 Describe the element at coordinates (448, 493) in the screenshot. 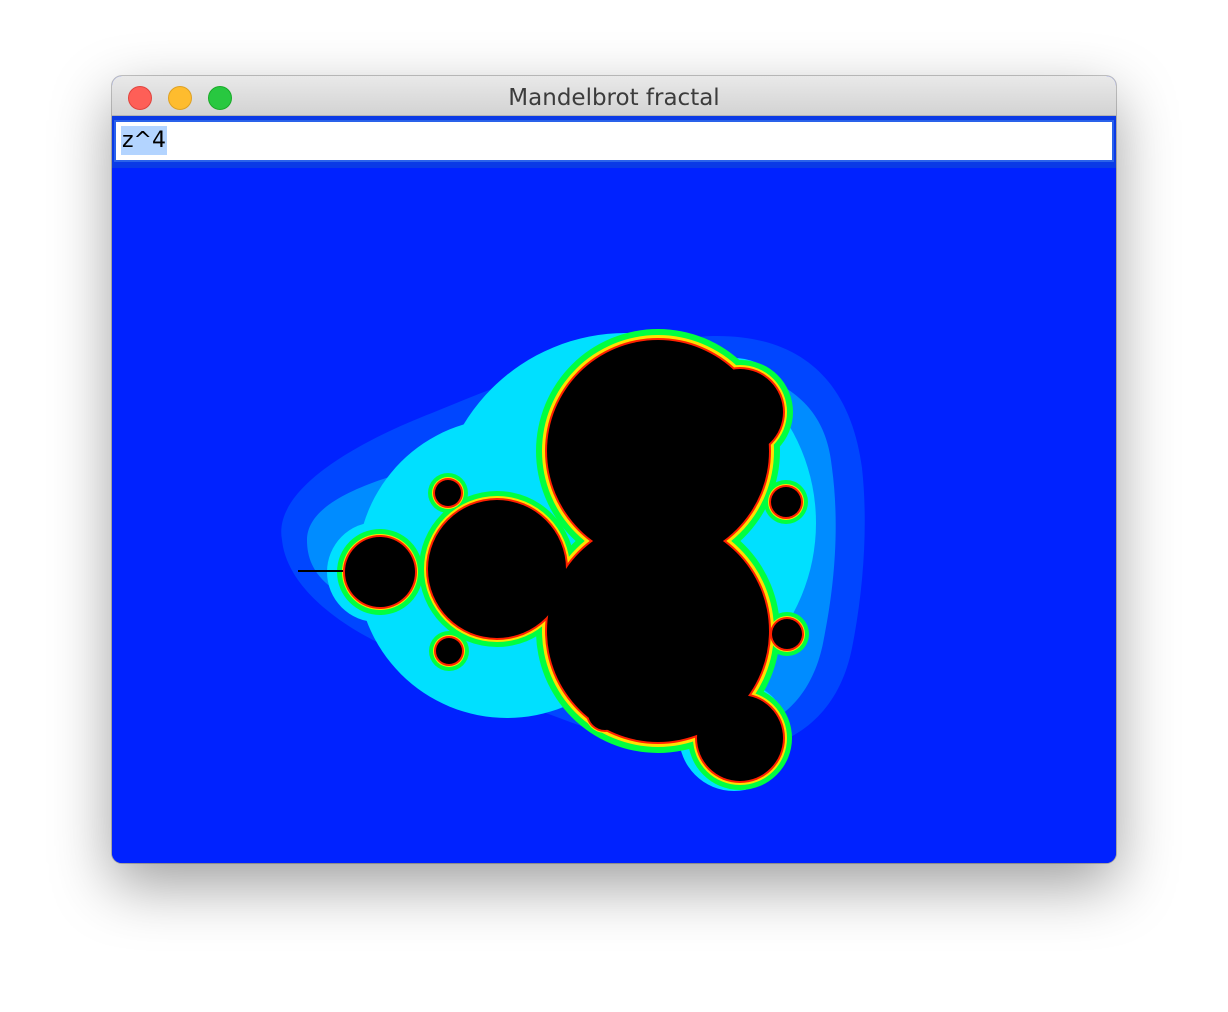

I see `set-bud-upper-left` at that location.